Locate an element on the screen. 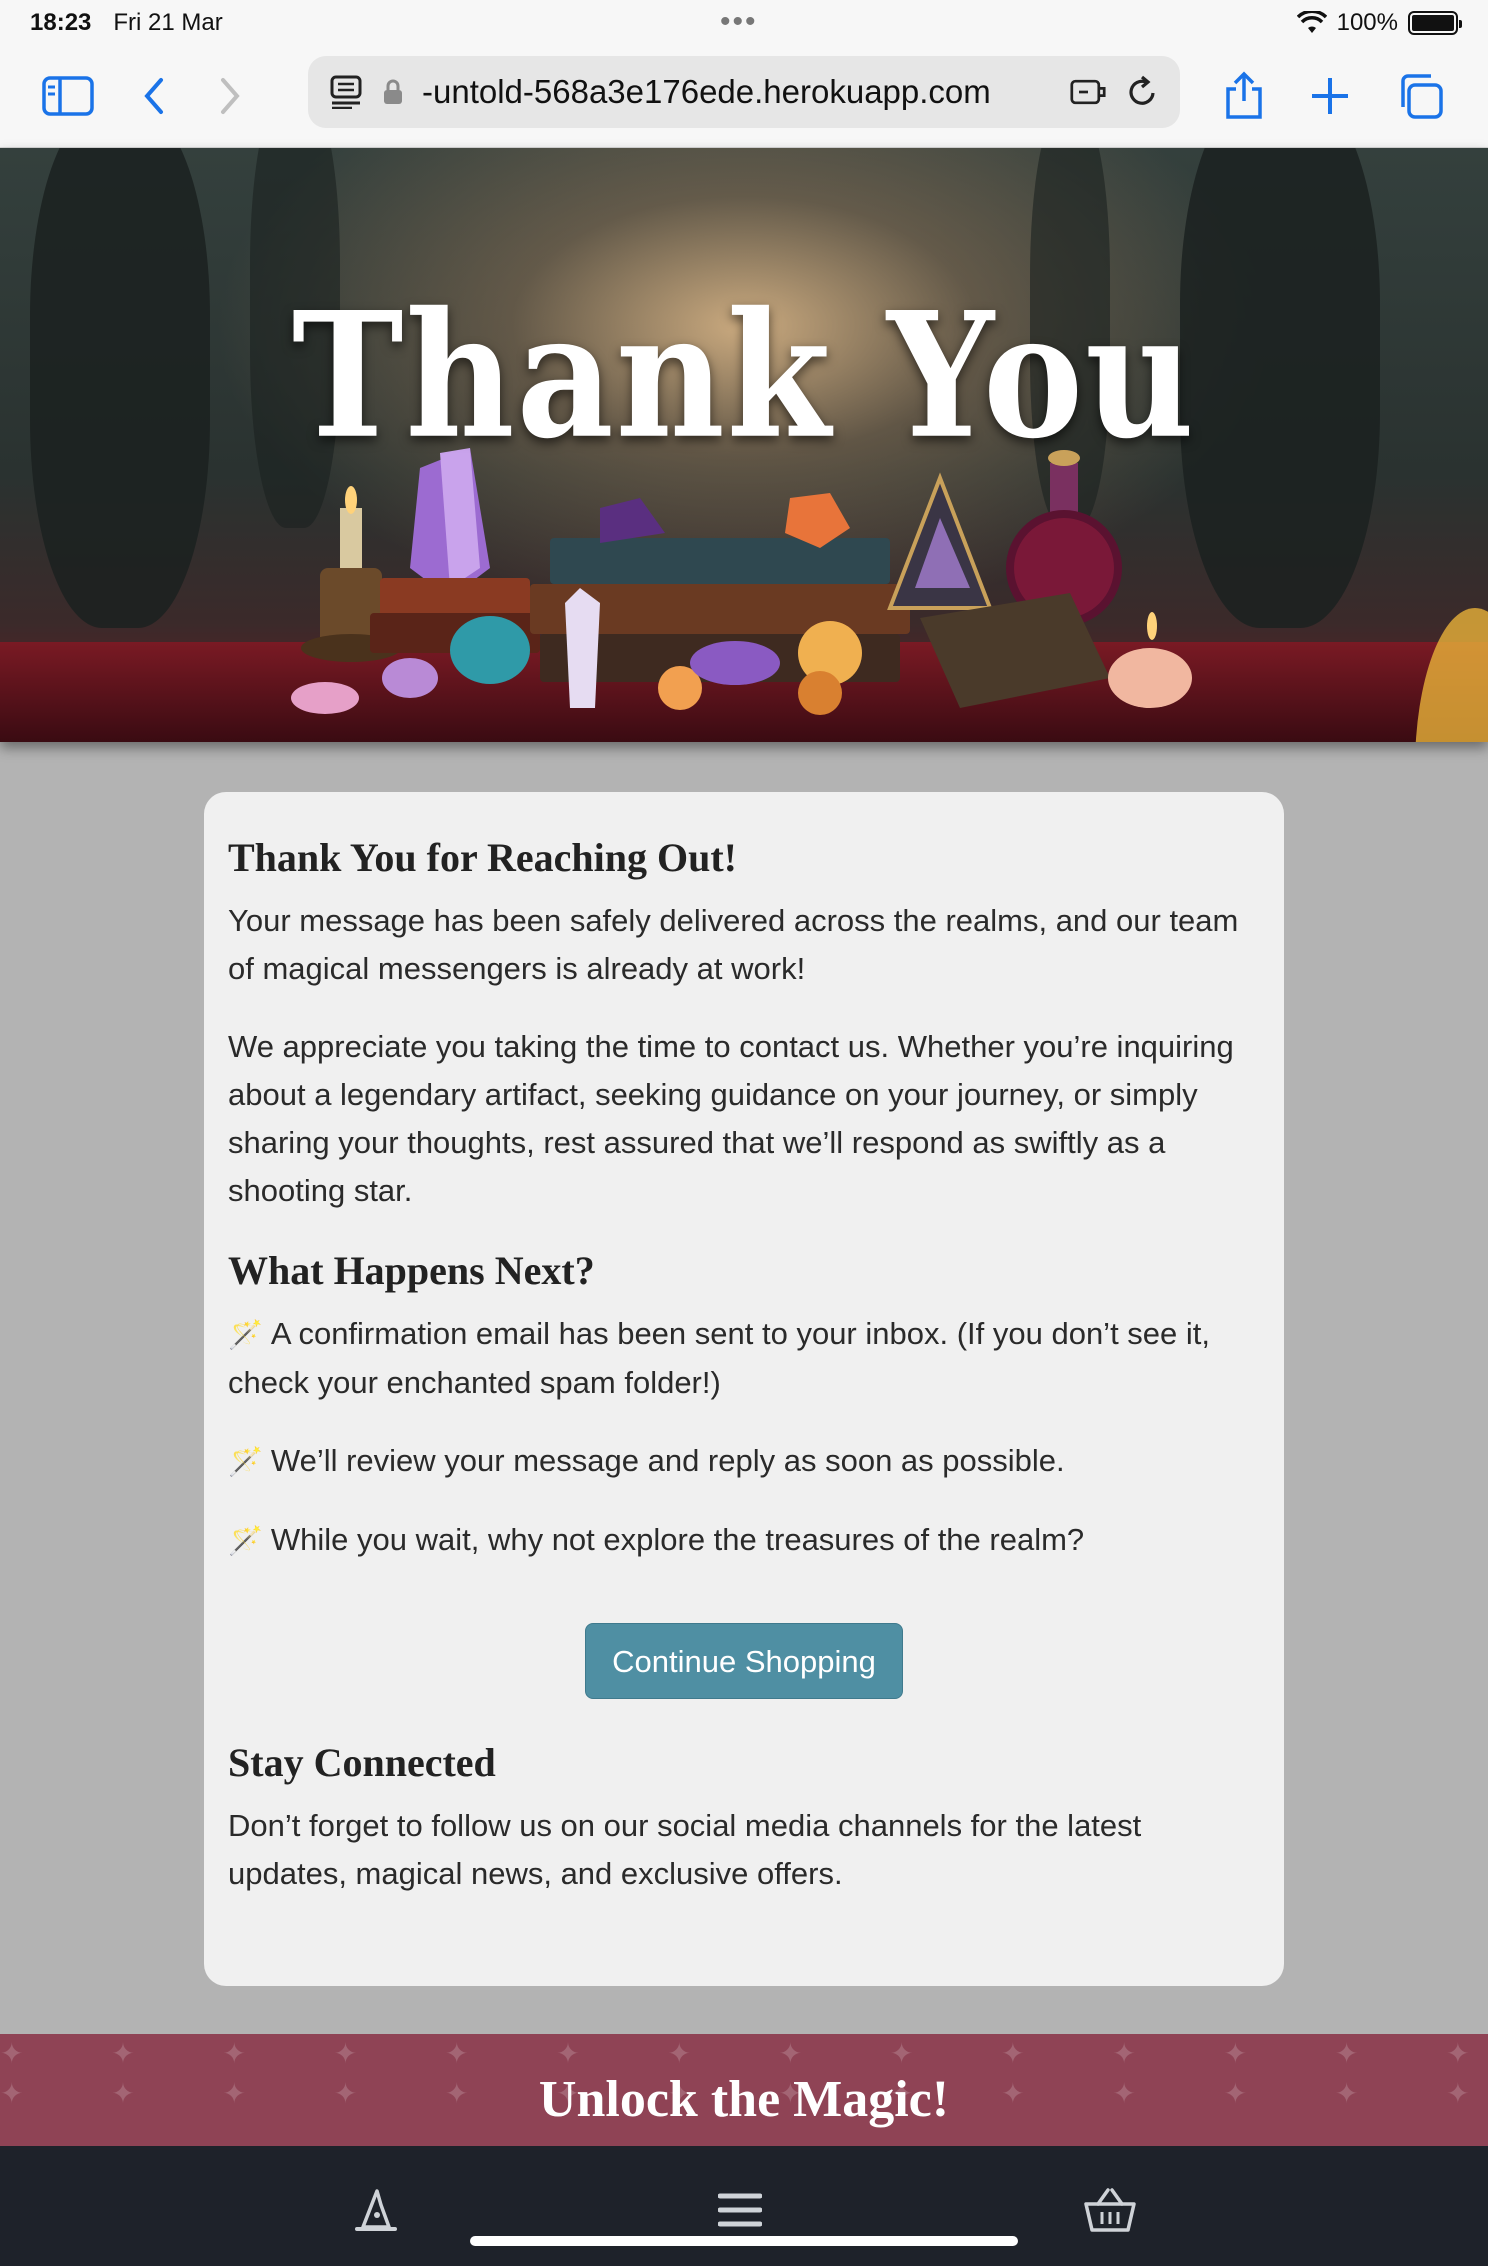  status-date: Fri 21 Mar is located at coordinates (168, 22).